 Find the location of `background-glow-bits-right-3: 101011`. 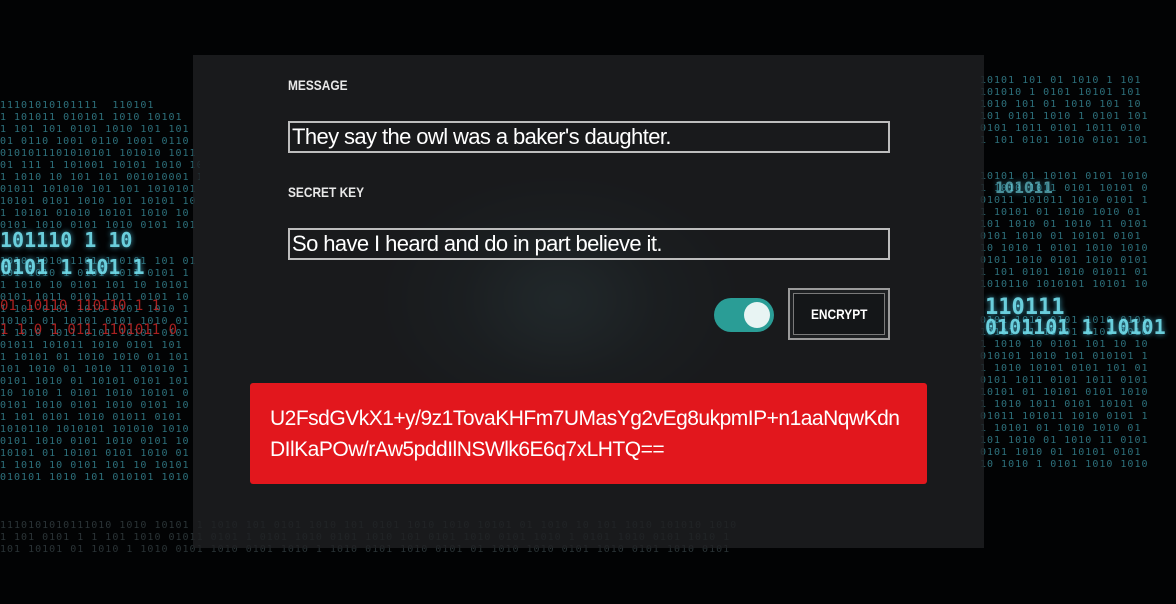

background-glow-bits-right-3: 101011 is located at coordinates (1024, 187).